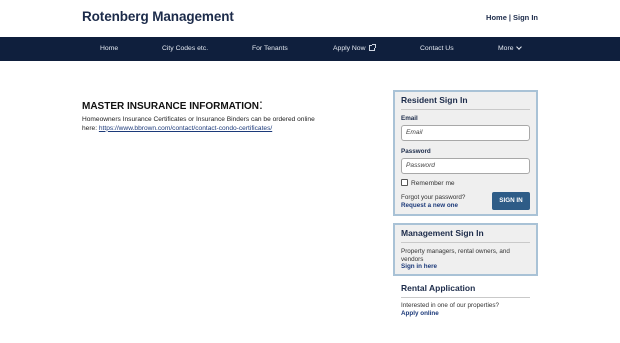 The image size is (620, 343). What do you see at coordinates (185, 49) in the screenshot?
I see `nav-item-city-codes: City Codes etc.` at bounding box center [185, 49].